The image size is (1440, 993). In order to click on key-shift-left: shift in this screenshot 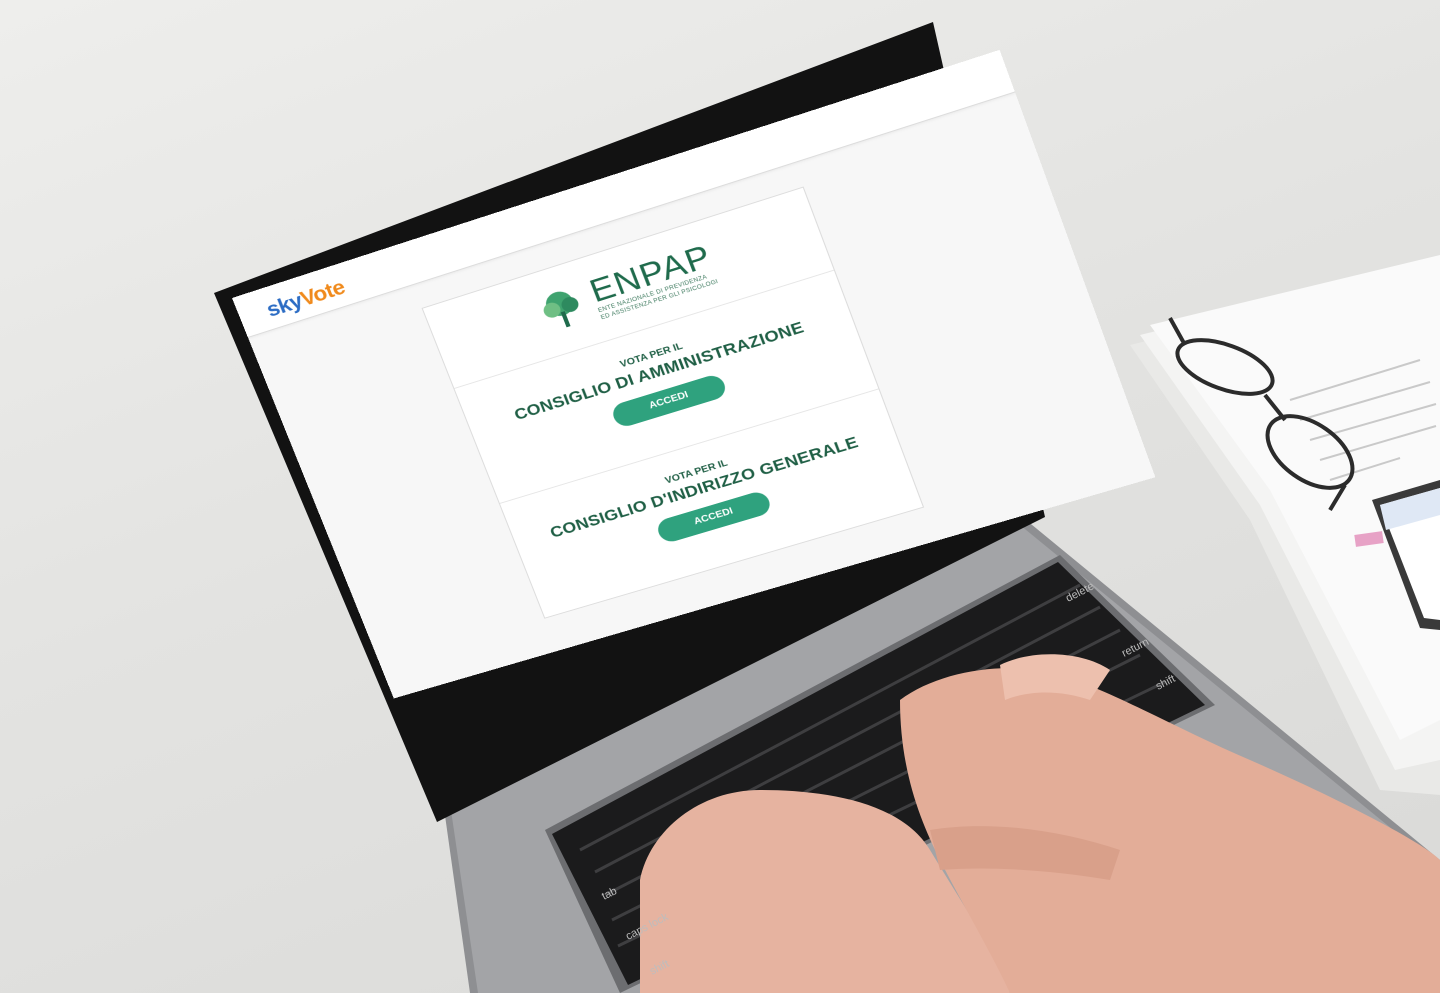, I will do `click(659, 968)`.